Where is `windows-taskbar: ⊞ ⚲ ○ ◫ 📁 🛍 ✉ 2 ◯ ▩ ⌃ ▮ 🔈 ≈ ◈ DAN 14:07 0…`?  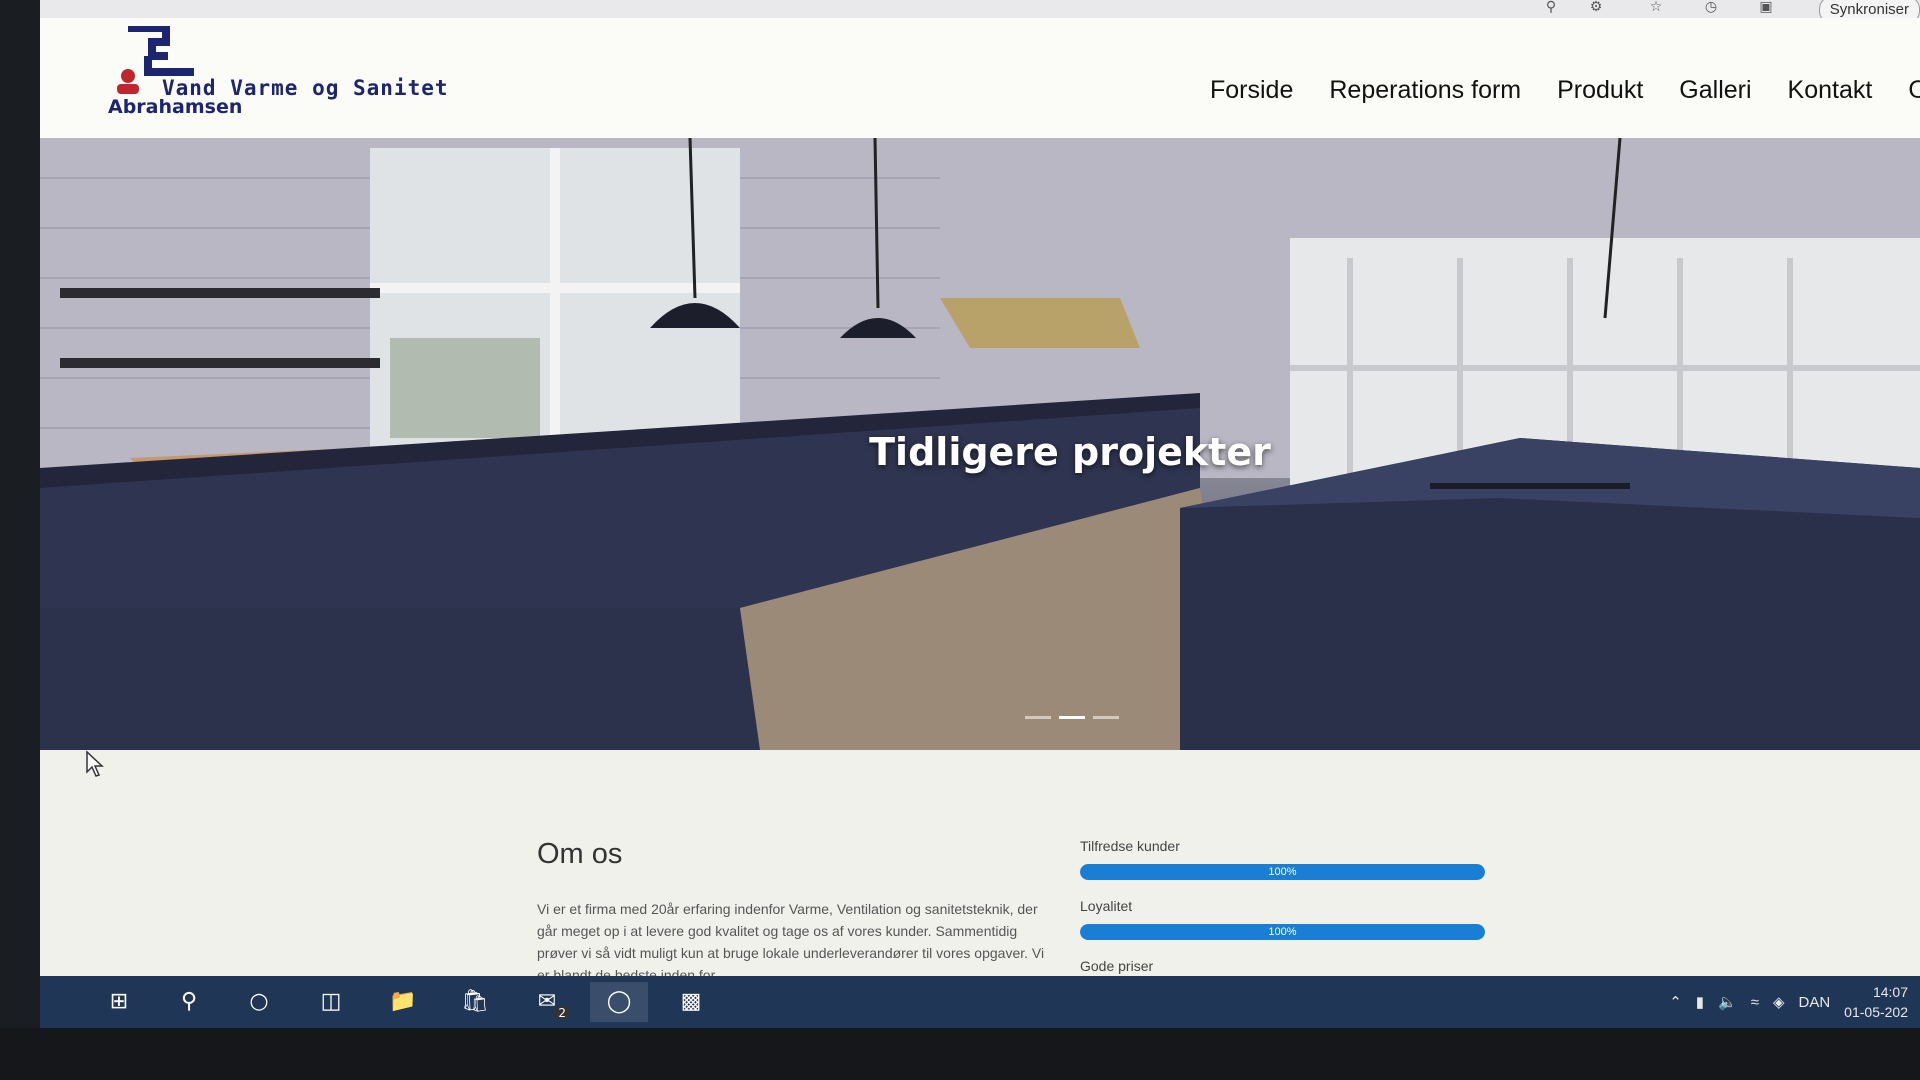 windows-taskbar: ⊞ ⚲ ○ ◫ 📁 🛍 ✉ 2 ◯ ▩ ⌃ ▮ 🔈 ≈ ◈ DAN 14:07 0… is located at coordinates (980, 1002).